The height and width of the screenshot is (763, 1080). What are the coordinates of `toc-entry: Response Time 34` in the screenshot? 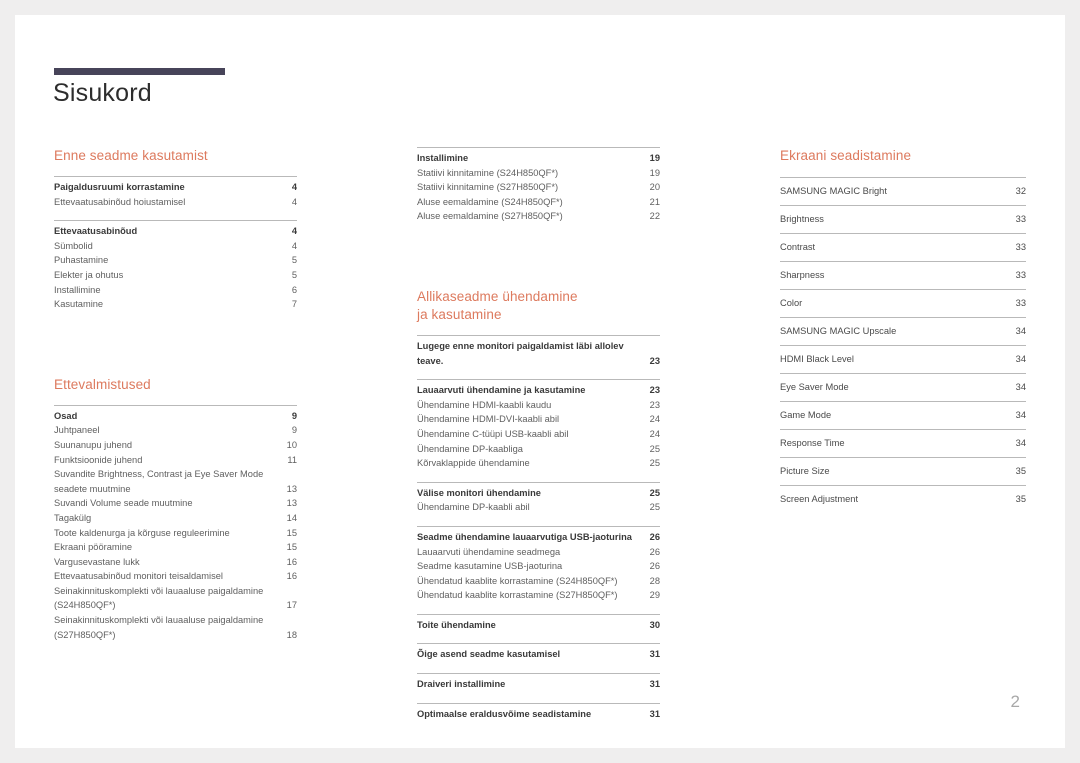 It's located at (903, 443).